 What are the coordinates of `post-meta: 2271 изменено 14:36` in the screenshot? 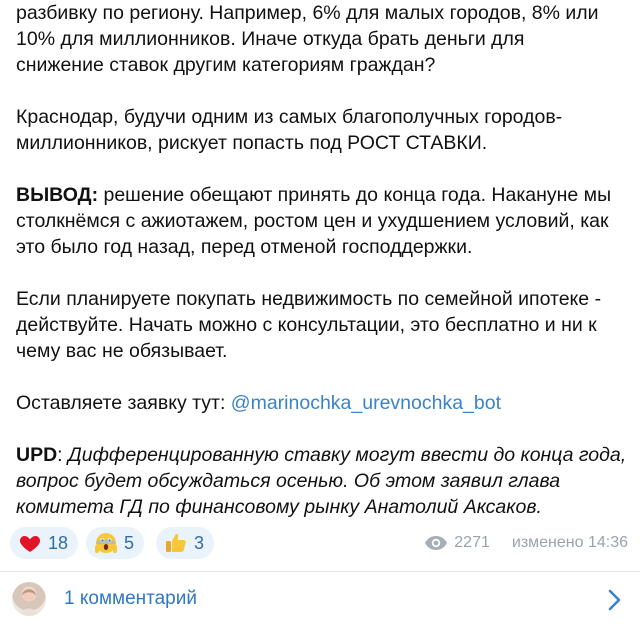 It's located at (526, 543).